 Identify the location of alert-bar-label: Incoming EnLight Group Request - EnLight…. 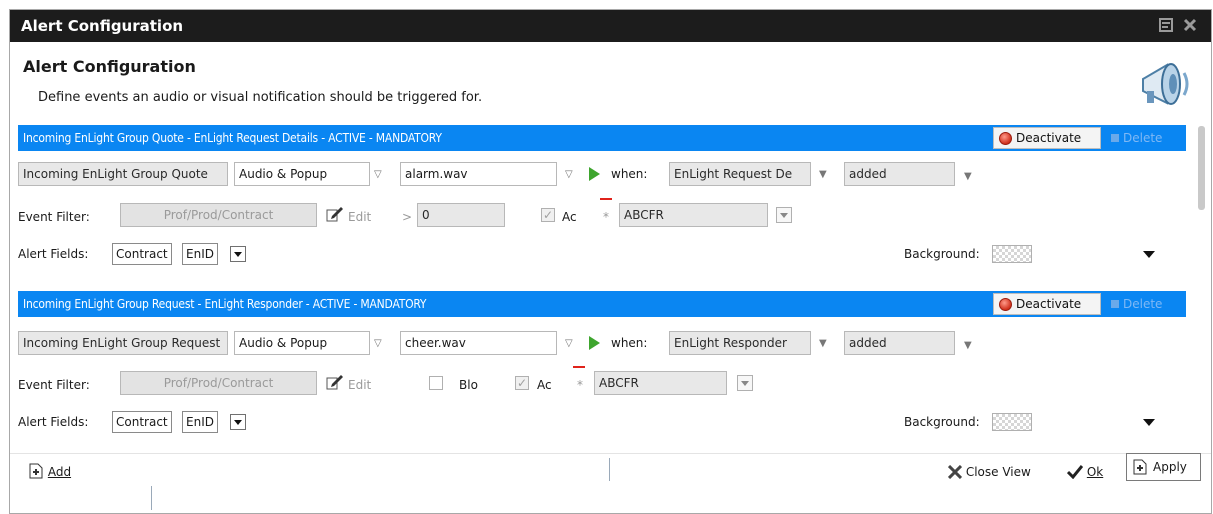
(225, 304).